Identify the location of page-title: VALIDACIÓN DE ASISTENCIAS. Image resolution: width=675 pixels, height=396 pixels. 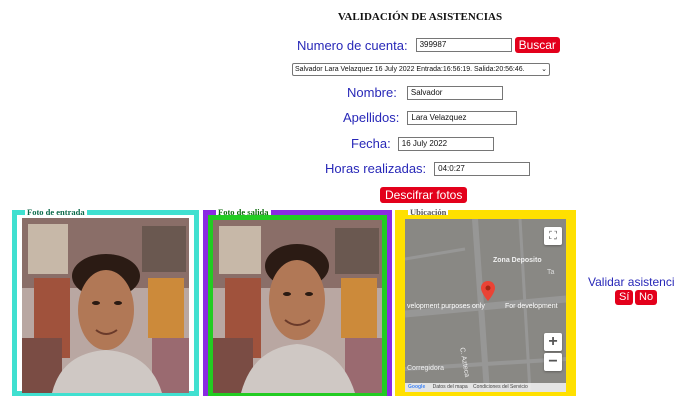
(420, 17).